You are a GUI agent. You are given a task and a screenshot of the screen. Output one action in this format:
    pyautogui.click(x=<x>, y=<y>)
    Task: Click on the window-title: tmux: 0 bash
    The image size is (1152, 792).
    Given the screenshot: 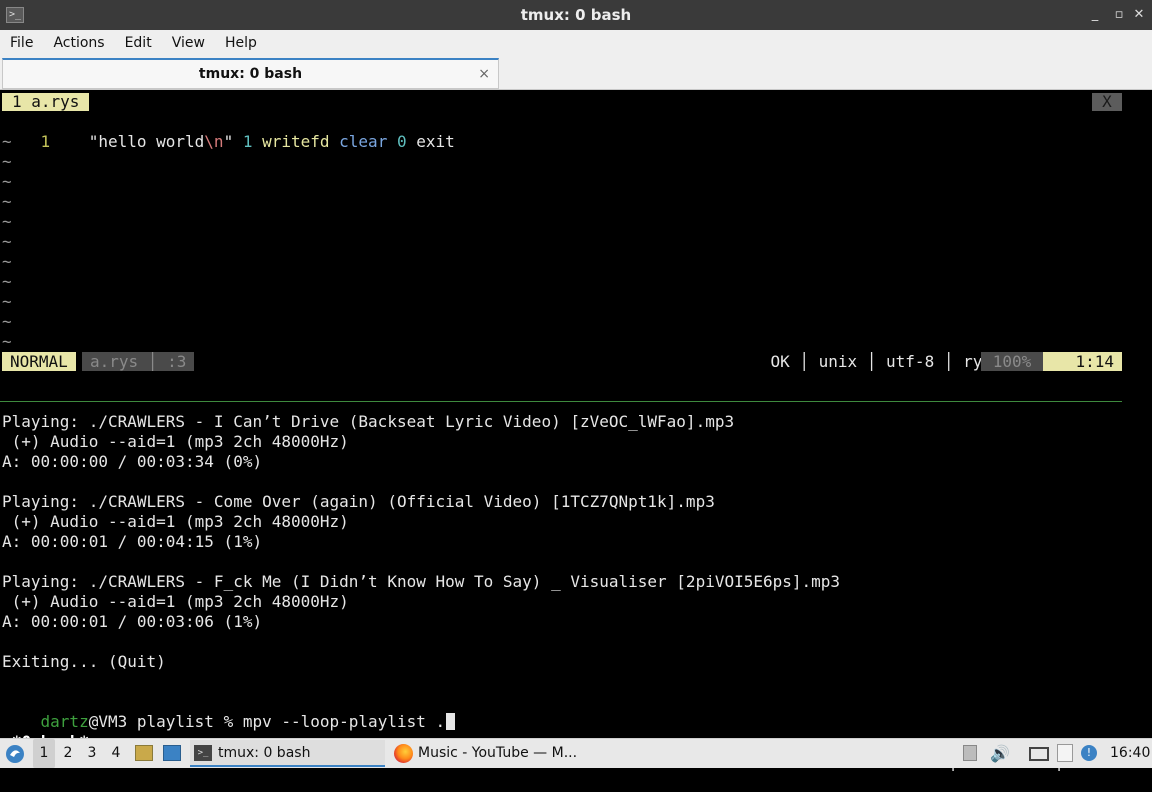 What is the action you would take?
    pyautogui.click(x=576, y=15)
    